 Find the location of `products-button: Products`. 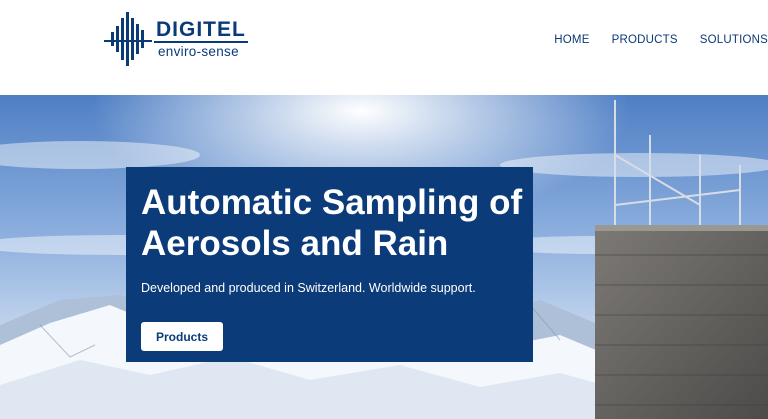

products-button: Products is located at coordinates (182, 336).